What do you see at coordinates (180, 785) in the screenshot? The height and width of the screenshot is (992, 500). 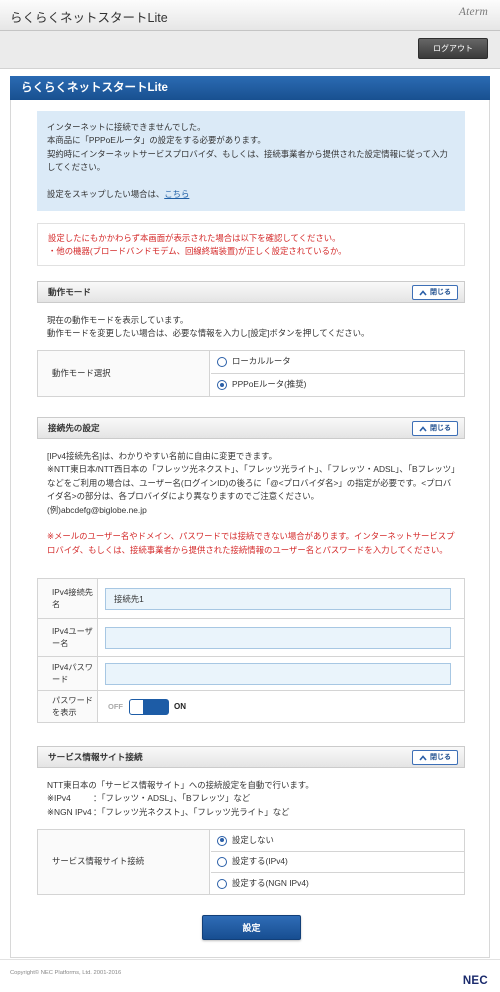 I see `desc-line: NTT東日本の「サービス情報サイト」への接続設定を自動で行います。` at bounding box center [180, 785].